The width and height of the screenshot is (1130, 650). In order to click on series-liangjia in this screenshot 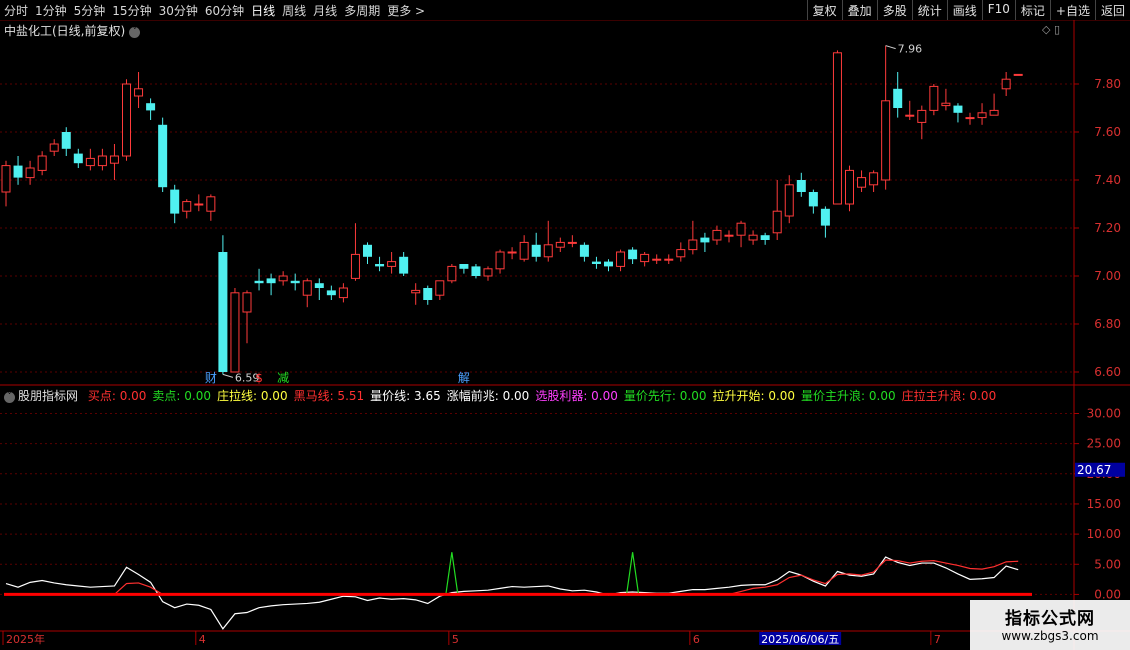, I will do `click(512, 593)`.